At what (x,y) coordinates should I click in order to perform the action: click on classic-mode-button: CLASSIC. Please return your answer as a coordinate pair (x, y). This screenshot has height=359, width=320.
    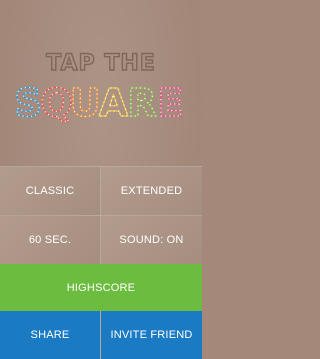
    Looking at the image, I should click on (50, 191).